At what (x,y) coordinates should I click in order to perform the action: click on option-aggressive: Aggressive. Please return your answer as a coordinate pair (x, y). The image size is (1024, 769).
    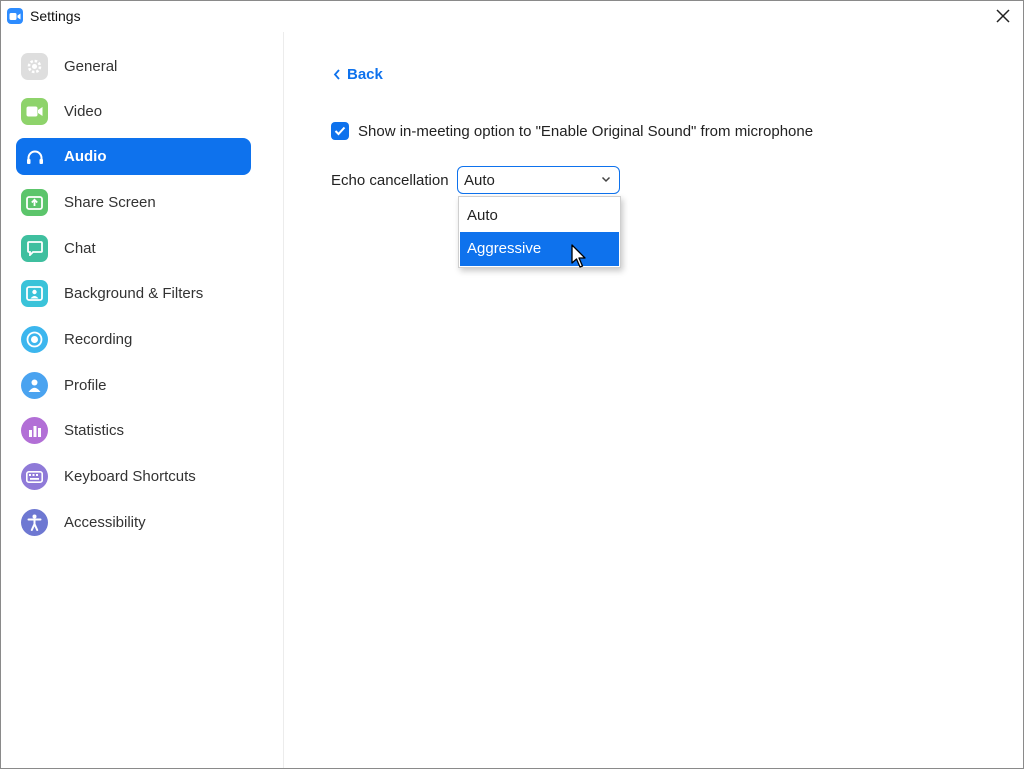
    Looking at the image, I should click on (539, 249).